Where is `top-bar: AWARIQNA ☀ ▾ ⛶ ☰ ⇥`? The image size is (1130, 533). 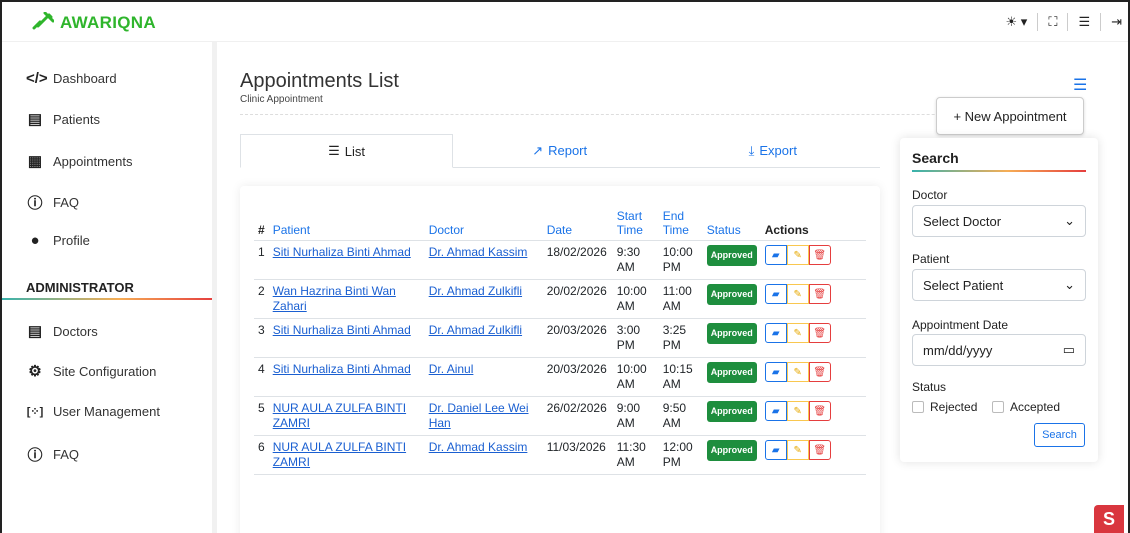 top-bar: AWARIQNA ☀ ▾ ⛶ ☰ ⇥ is located at coordinates (565, 22).